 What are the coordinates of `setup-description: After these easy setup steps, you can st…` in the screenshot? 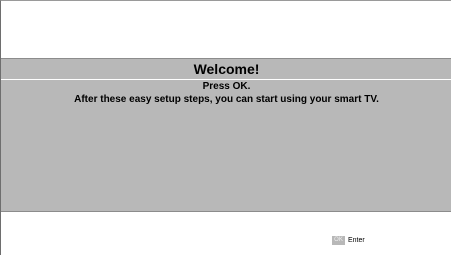 It's located at (226, 99).